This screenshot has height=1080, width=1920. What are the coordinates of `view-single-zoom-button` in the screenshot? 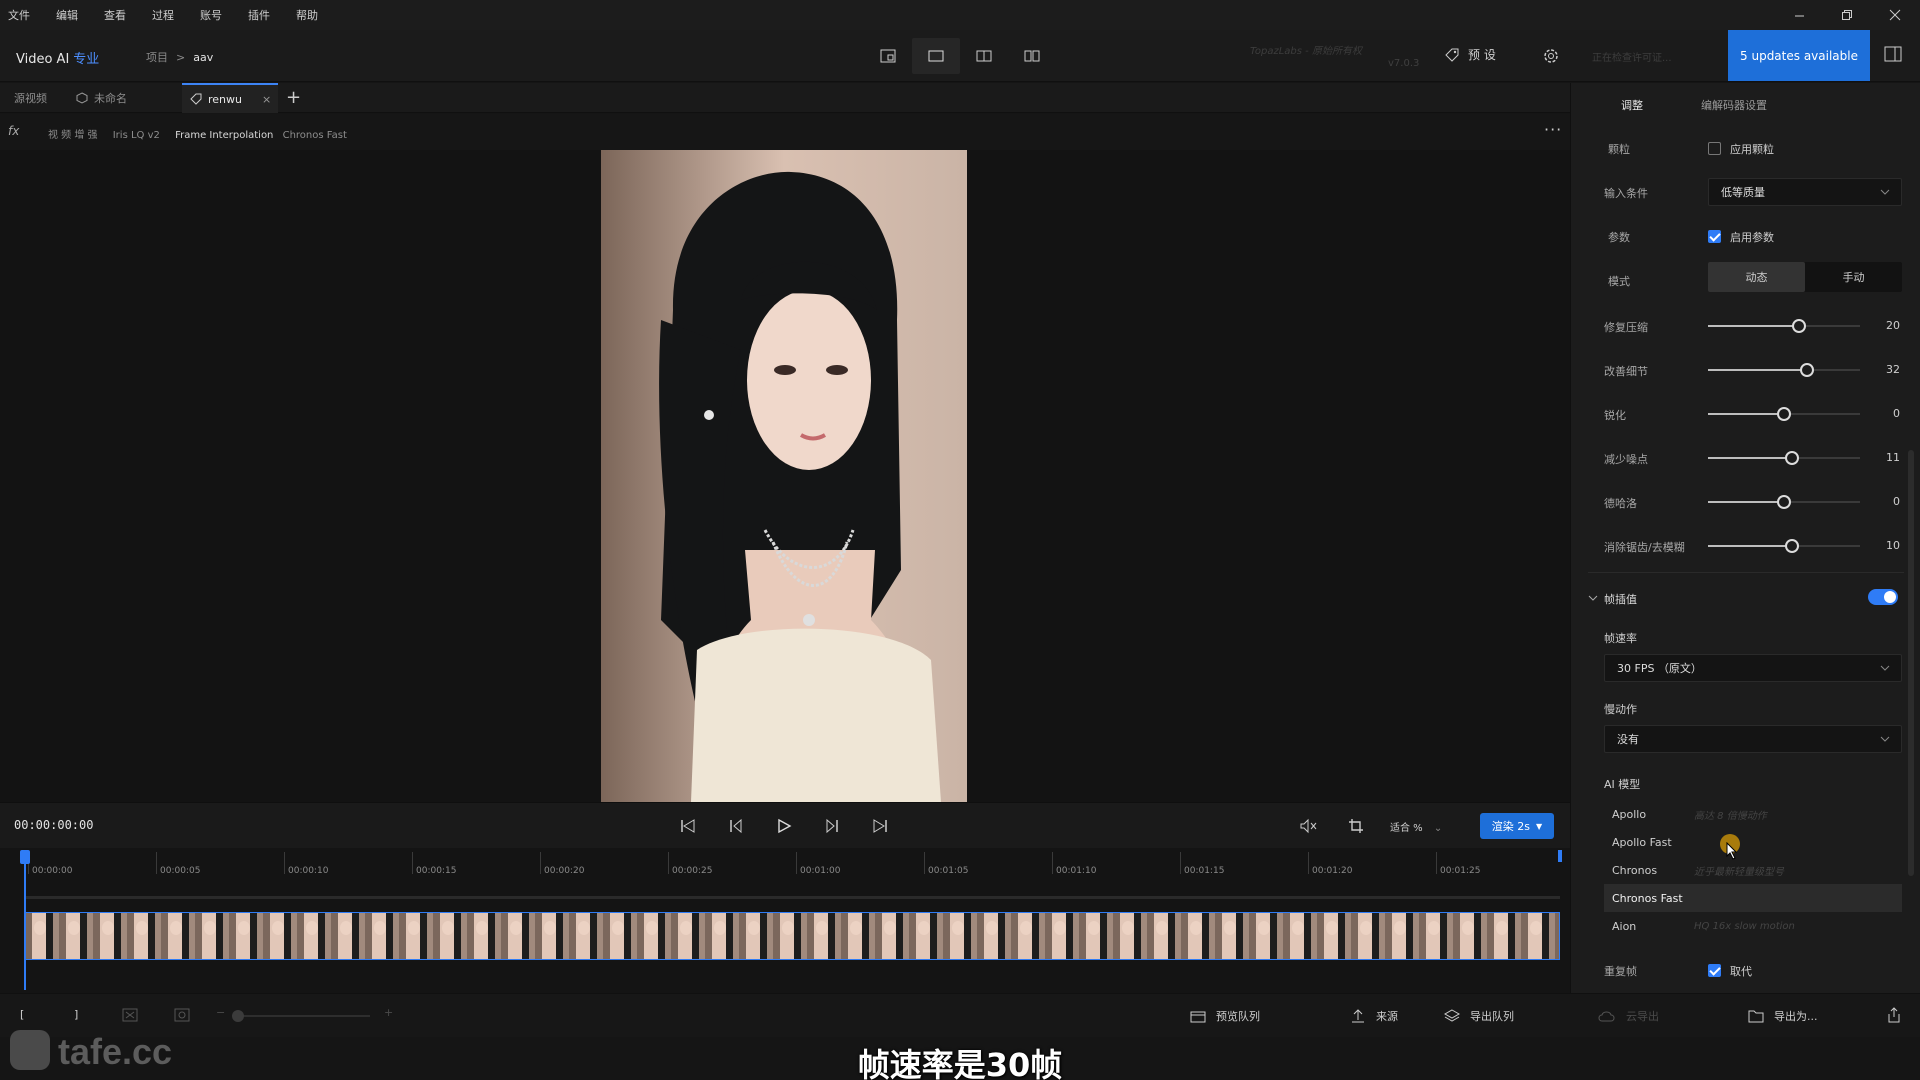 It's located at (888, 56).